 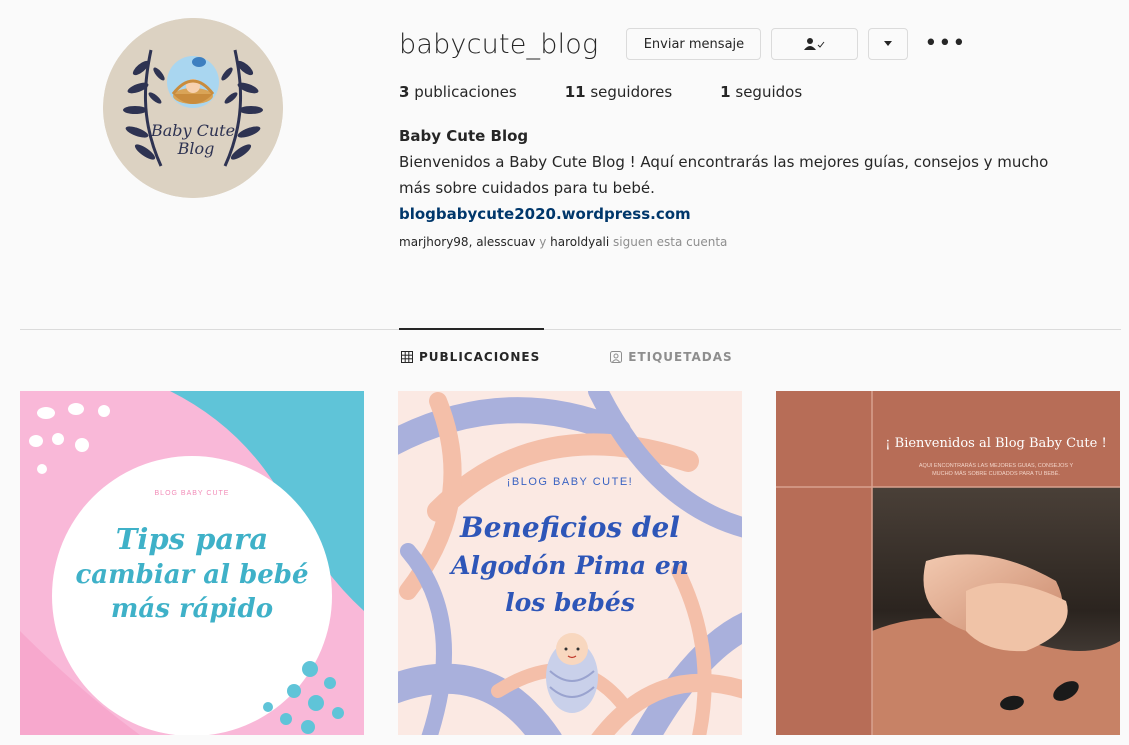 I want to click on post-2-kicker: ¡BLOG BABY CUTE!, so click(x=570, y=482).